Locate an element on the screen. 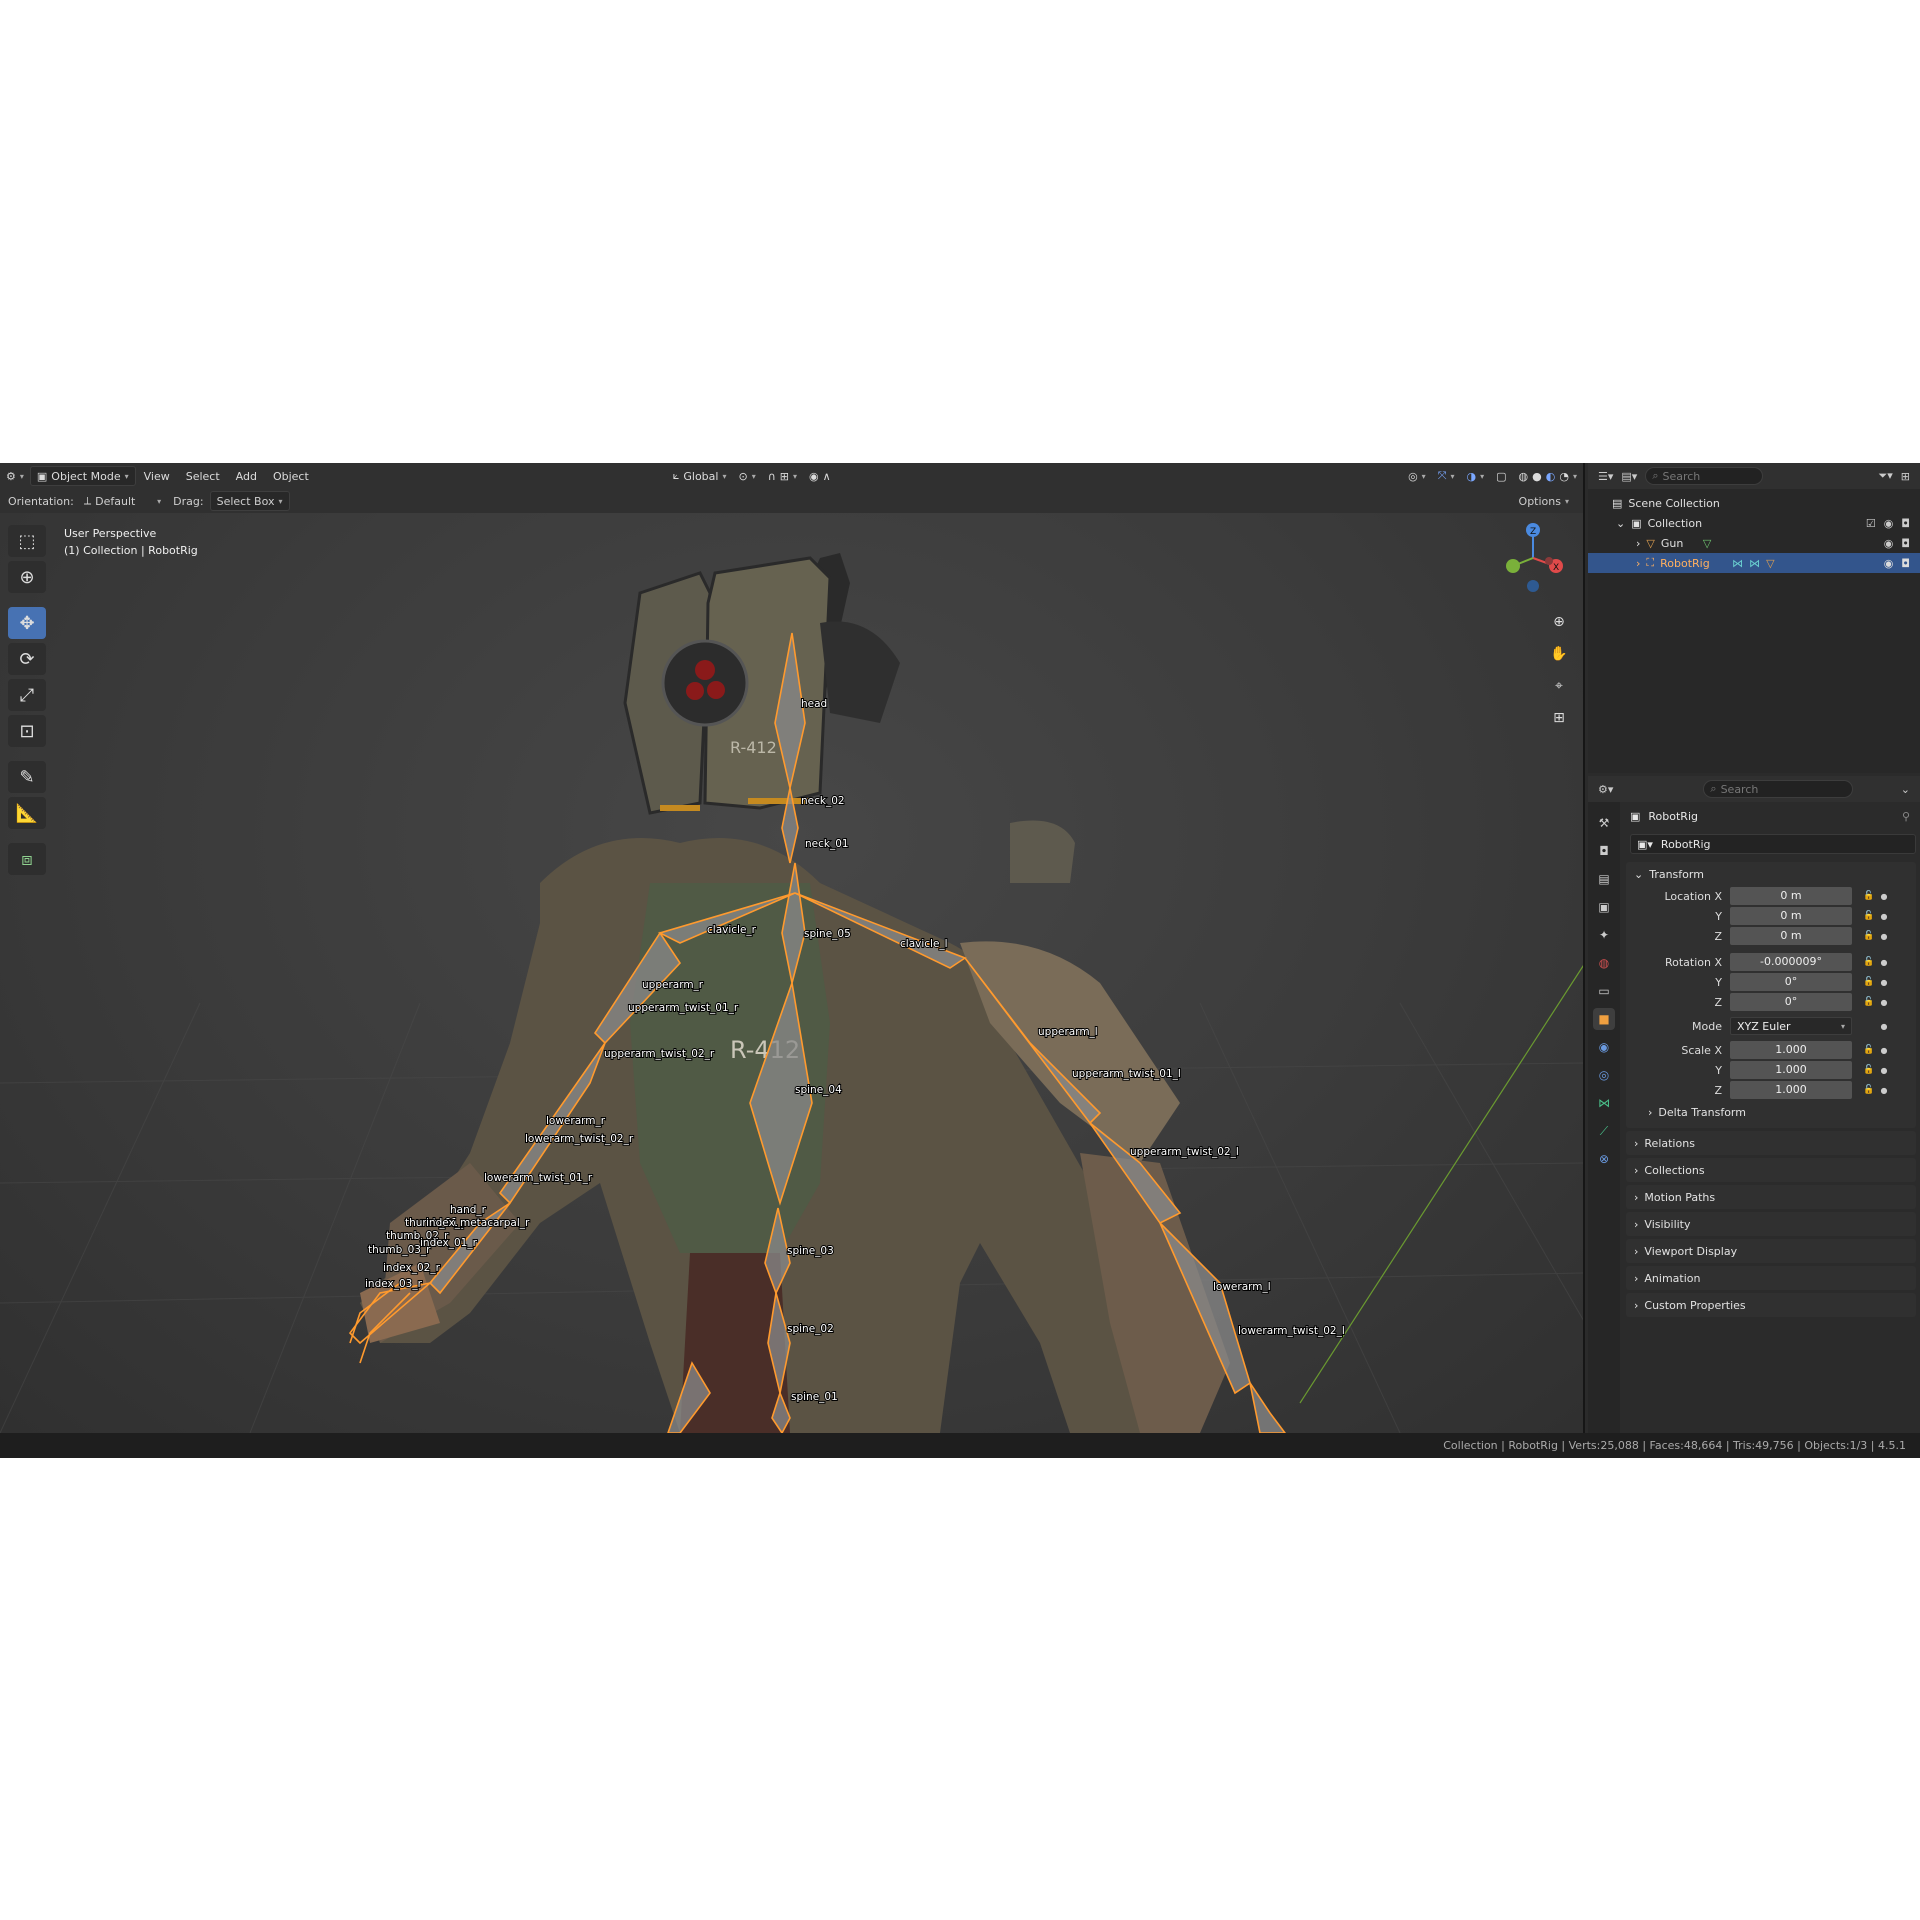  transform-tool: ⊡ is located at coordinates (27, 731).